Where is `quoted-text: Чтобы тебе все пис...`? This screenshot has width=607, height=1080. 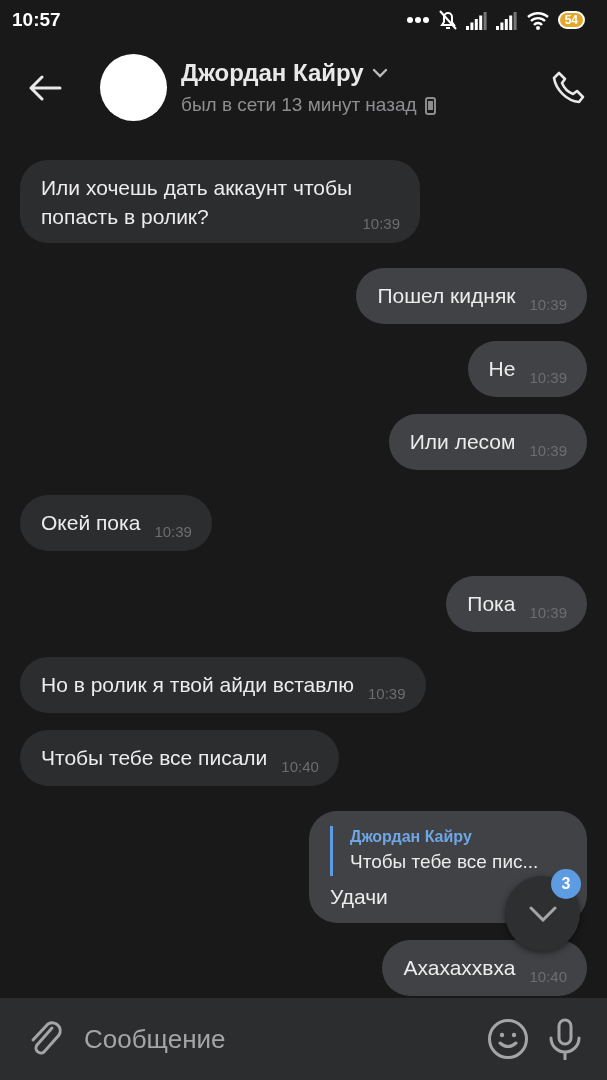
quoted-text: Чтобы тебе все пис... is located at coordinates (445, 862).